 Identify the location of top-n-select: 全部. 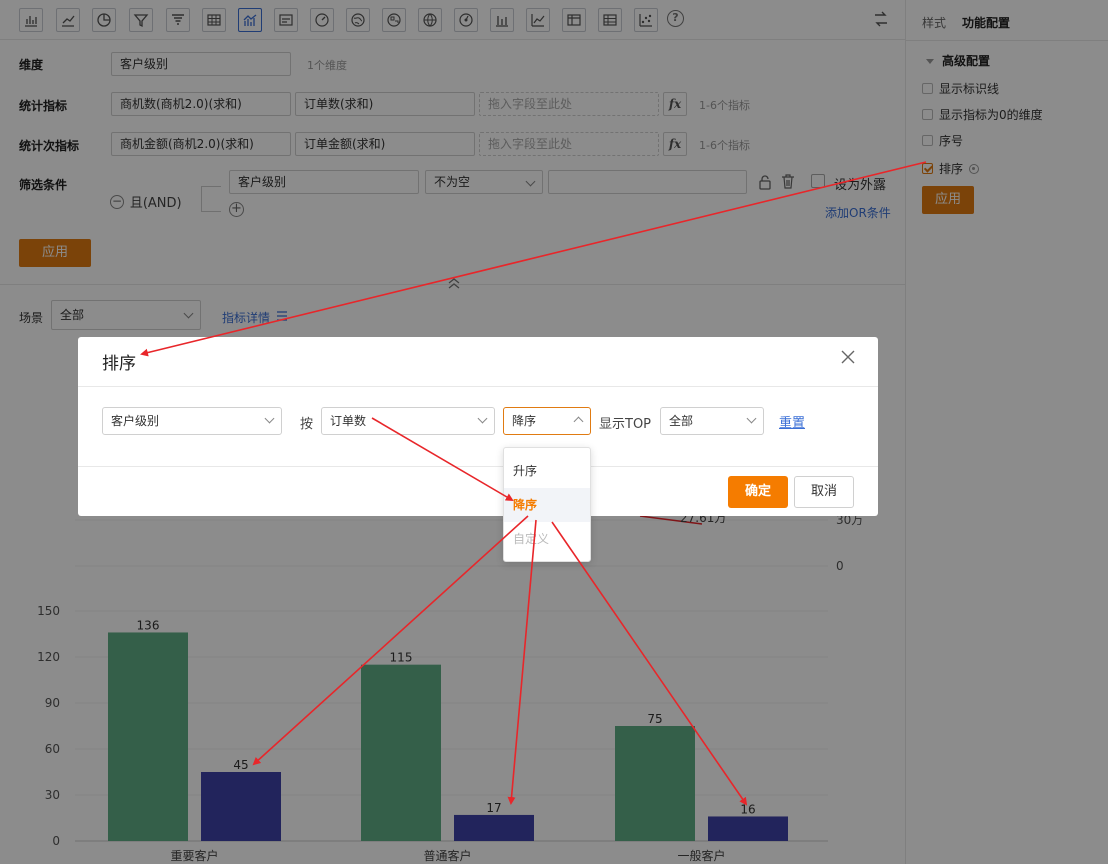
(712, 421).